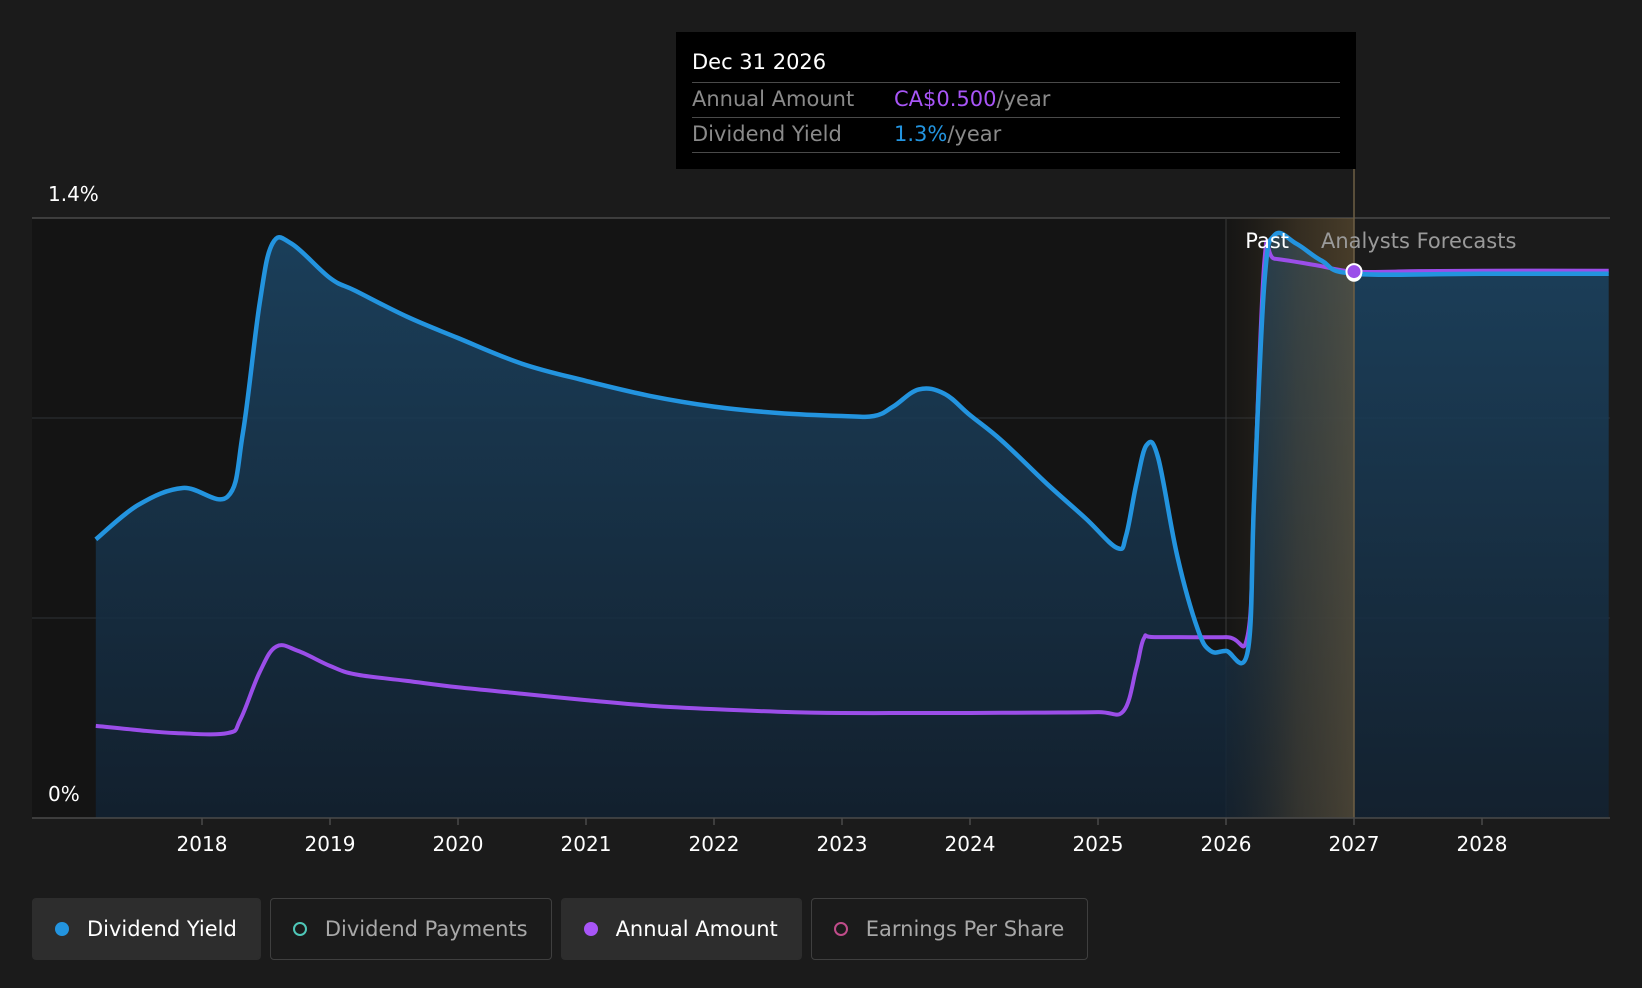 The height and width of the screenshot is (988, 1642). What do you see at coordinates (714, 844) in the screenshot?
I see `x-tick-label: 2022` at bounding box center [714, 844].